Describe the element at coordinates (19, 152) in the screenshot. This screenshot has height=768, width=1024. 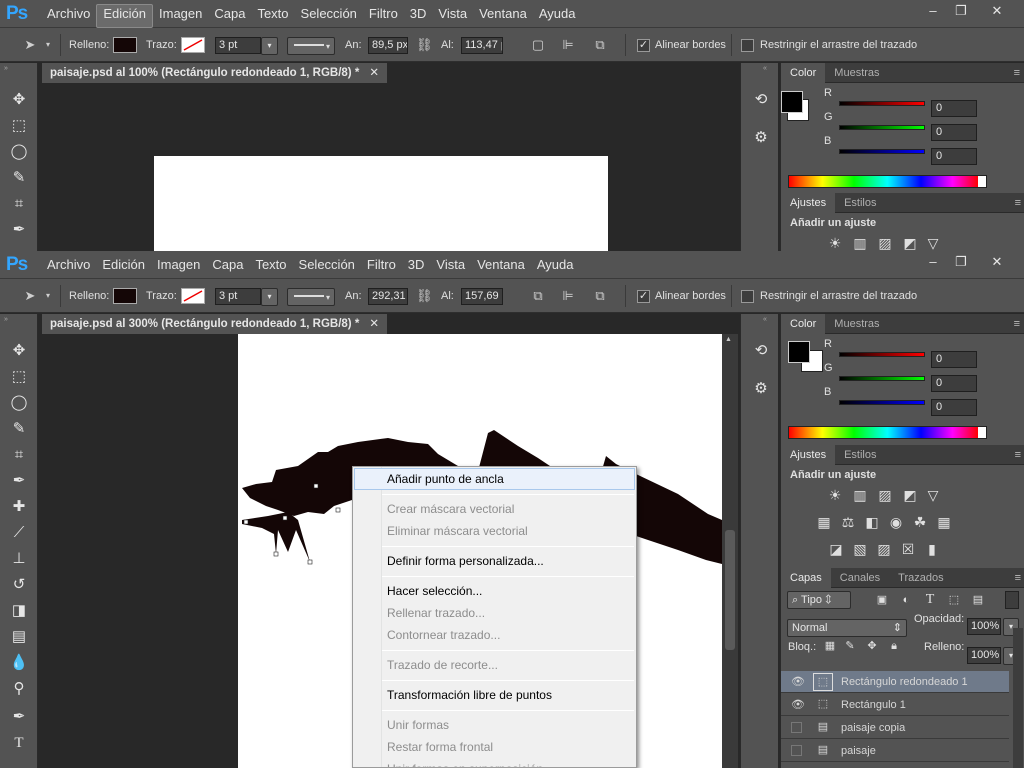
I see `lasso-tool-icon: ◯` at that location.